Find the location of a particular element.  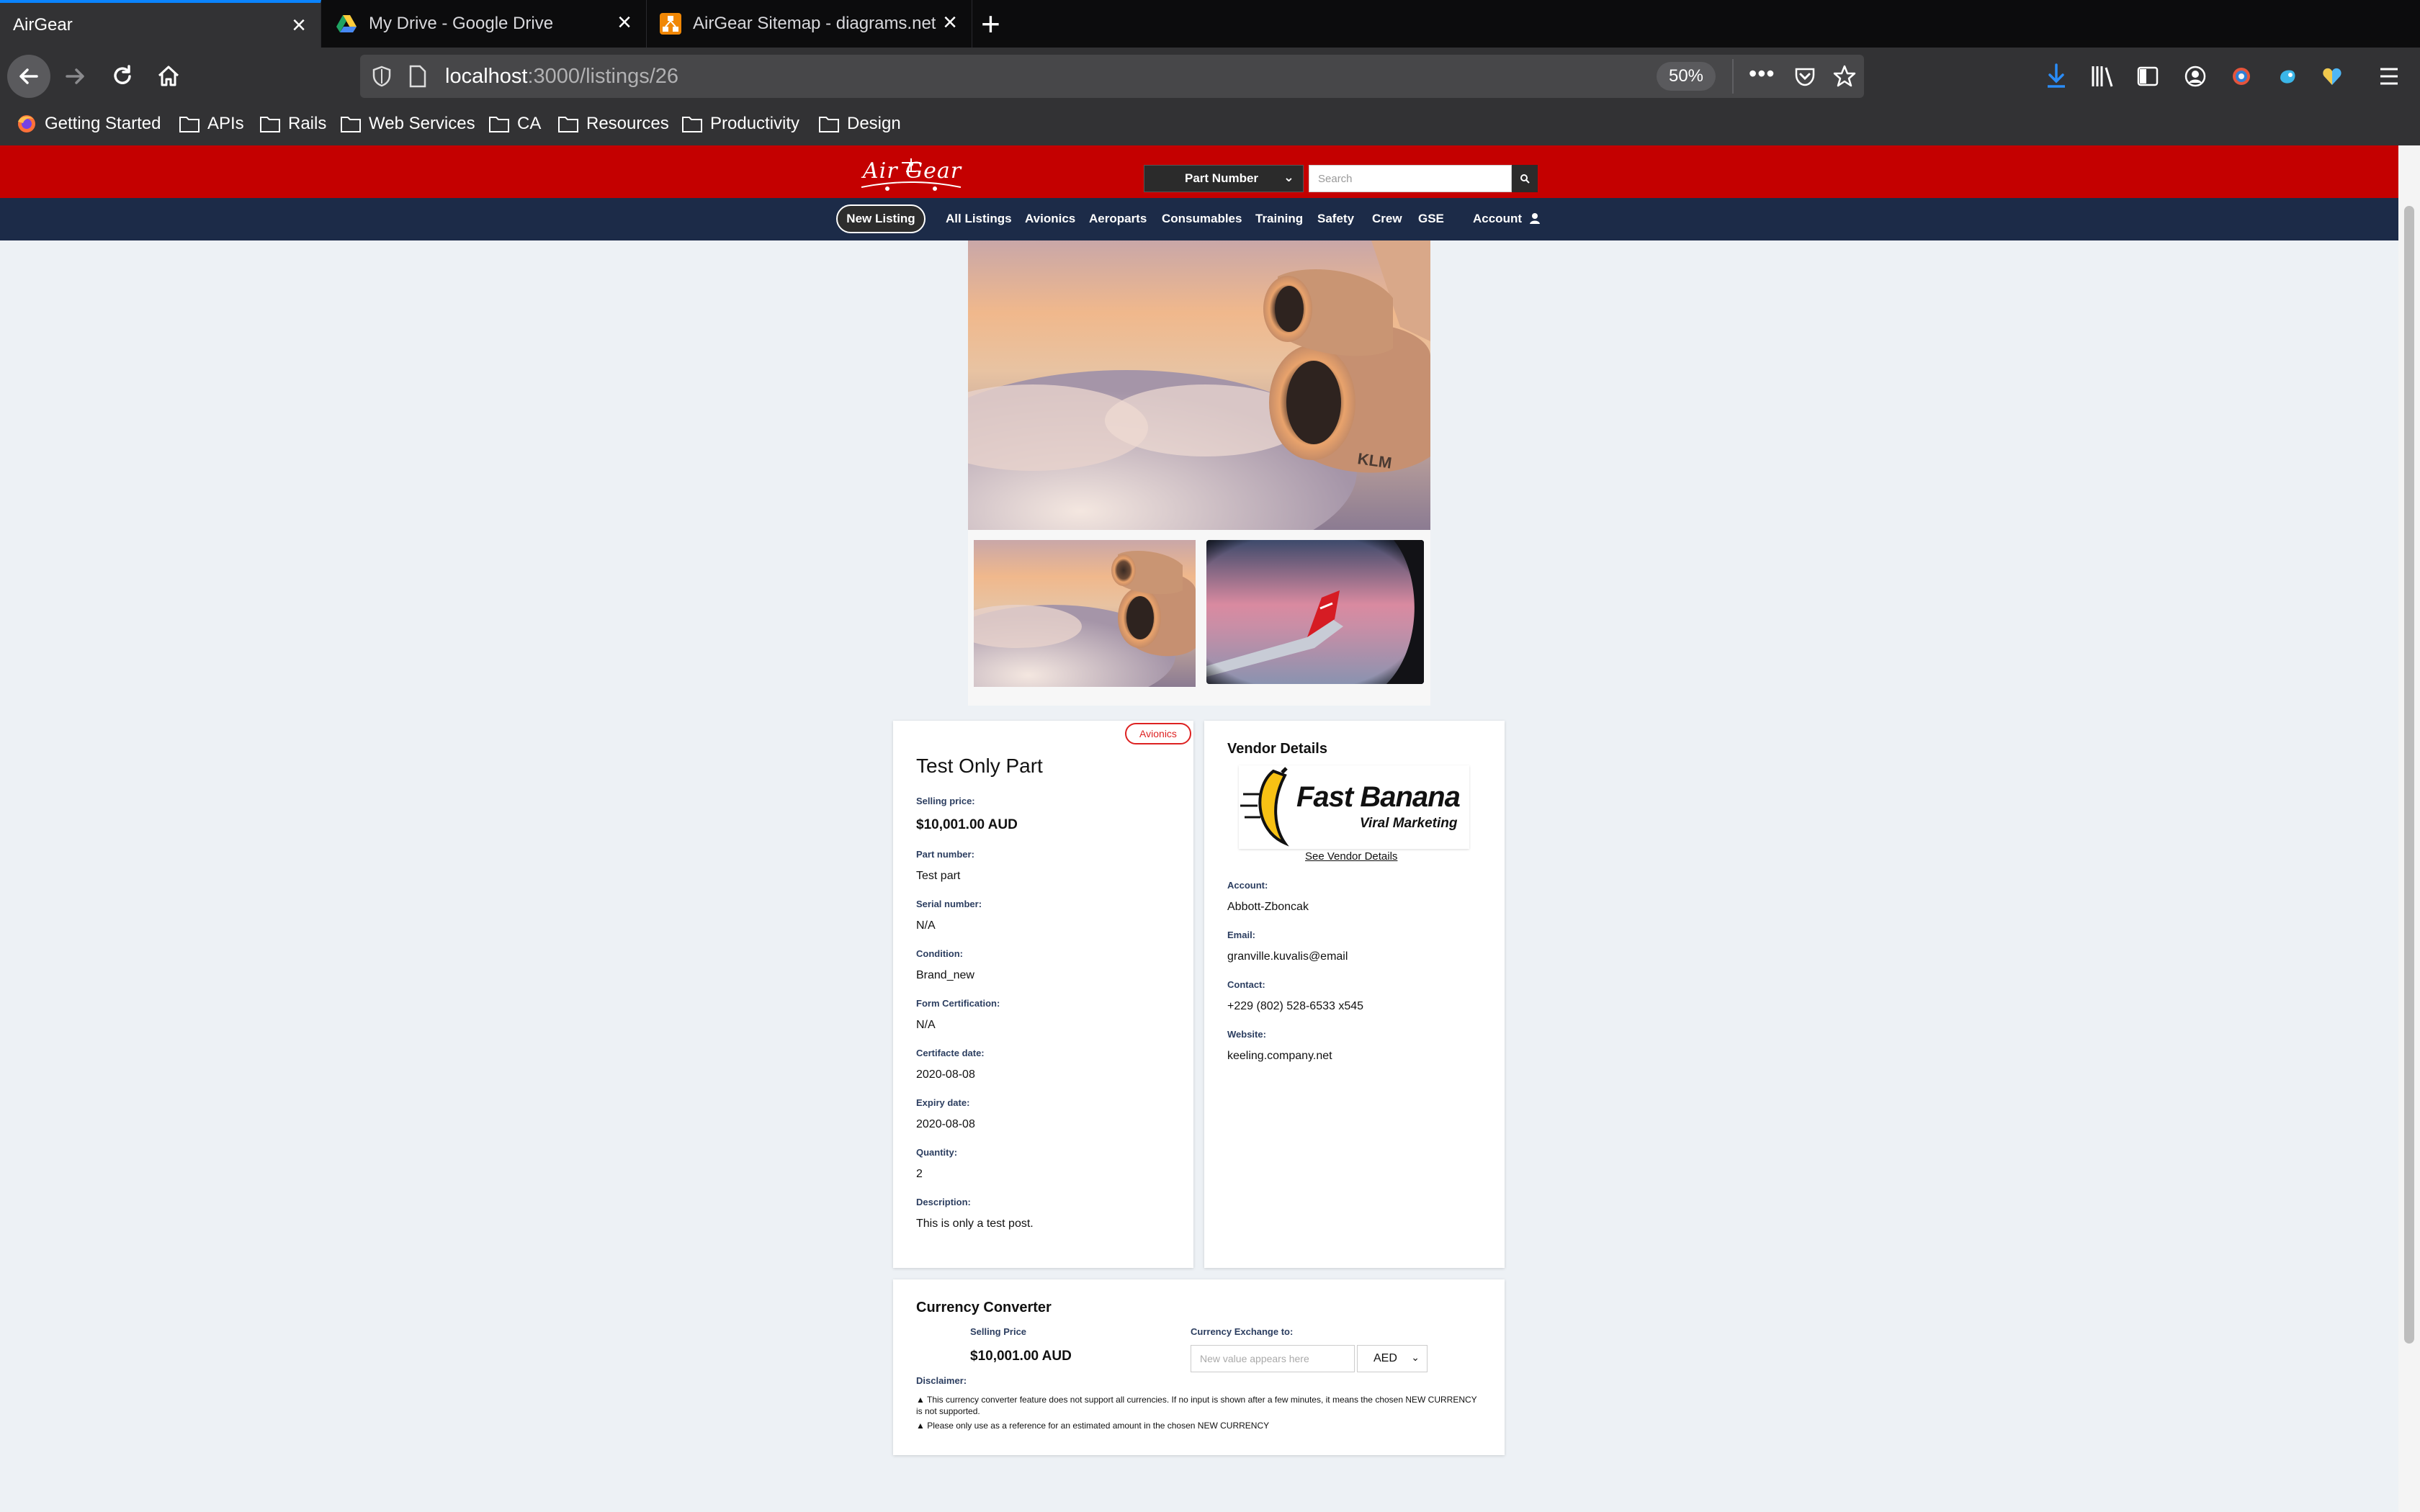

nav-crew: Crew is located at coordinates (1387, 219).